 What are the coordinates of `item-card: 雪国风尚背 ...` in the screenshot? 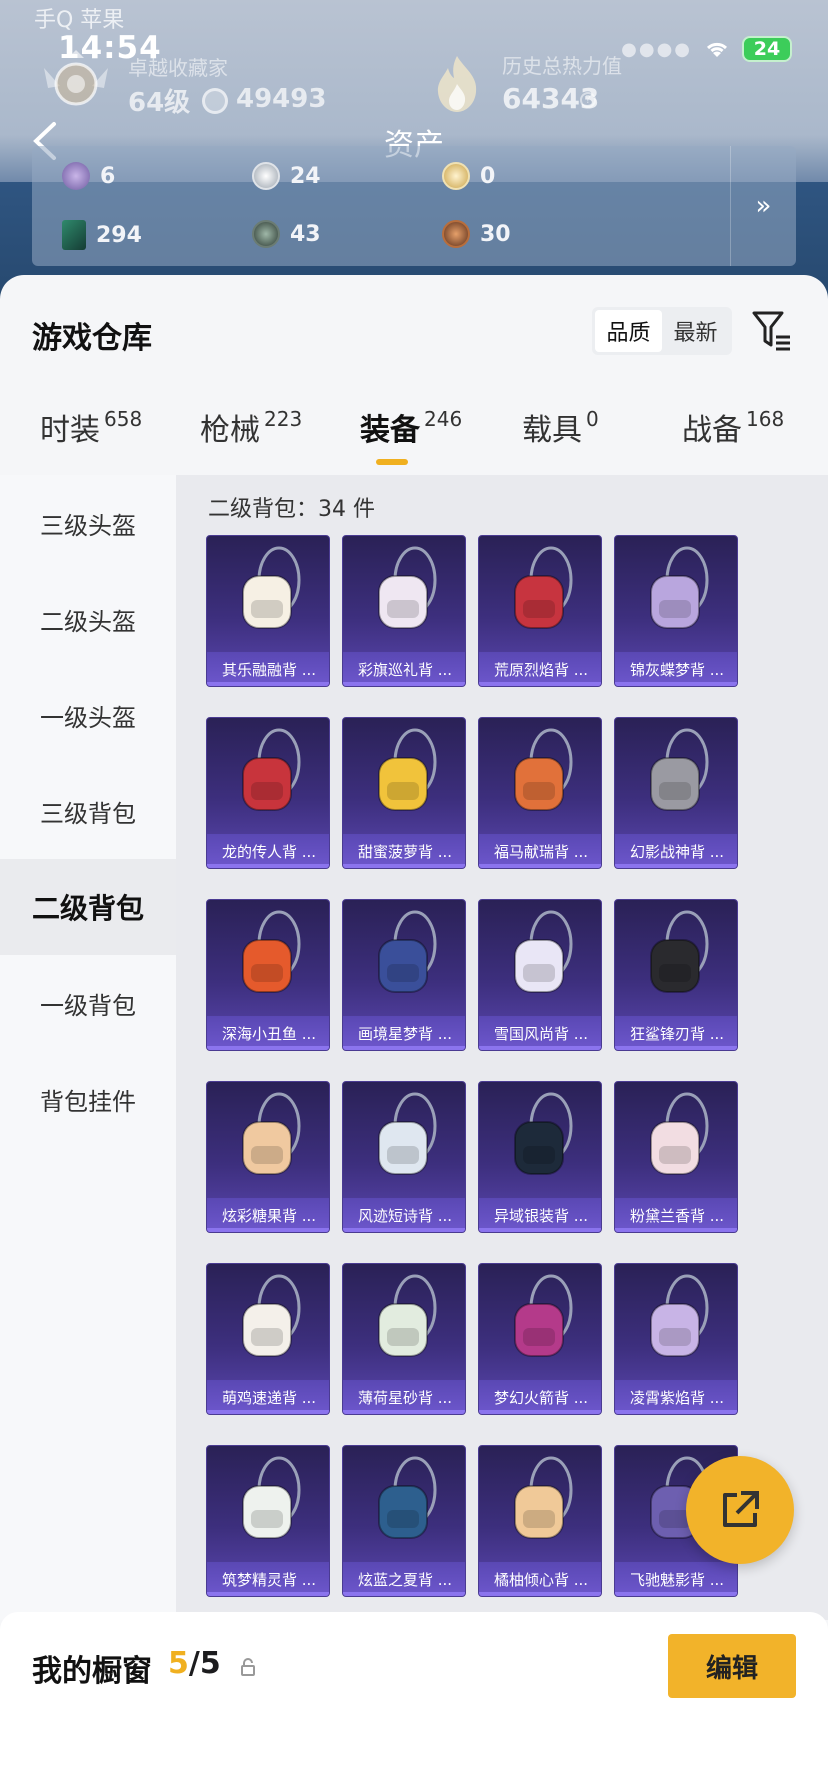 It's located at (540, 975).